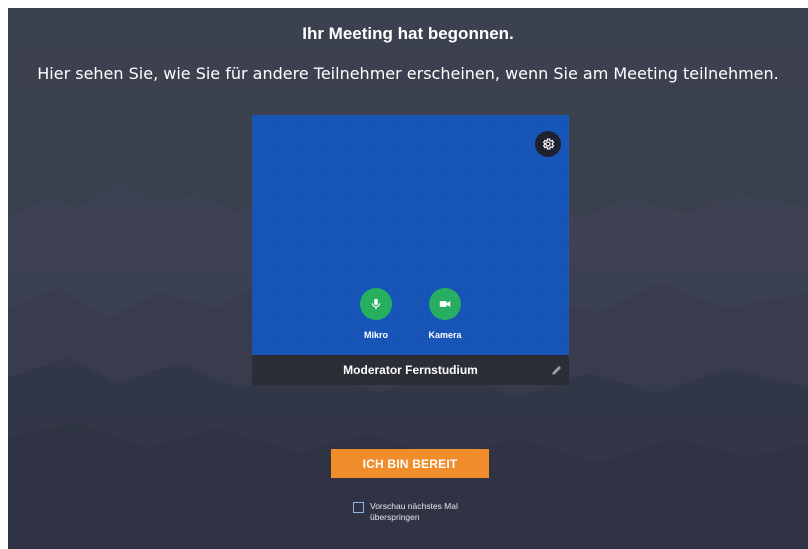 This screenshot has width=808, height=549. What do you see at coordinates (414, 506) in the screenshot?
I see `skip-preview-label-line1: Vorschau nächstes Mal` at bounding box center [414, 506].